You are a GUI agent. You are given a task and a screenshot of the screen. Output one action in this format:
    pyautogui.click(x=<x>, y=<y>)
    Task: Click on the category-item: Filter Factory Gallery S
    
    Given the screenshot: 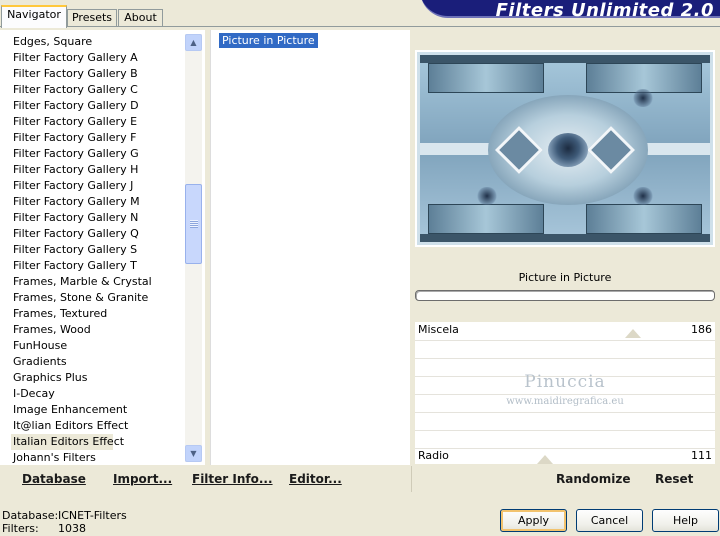 What is the action you would take?
    pyautogui.click(x=98, y=250)
    